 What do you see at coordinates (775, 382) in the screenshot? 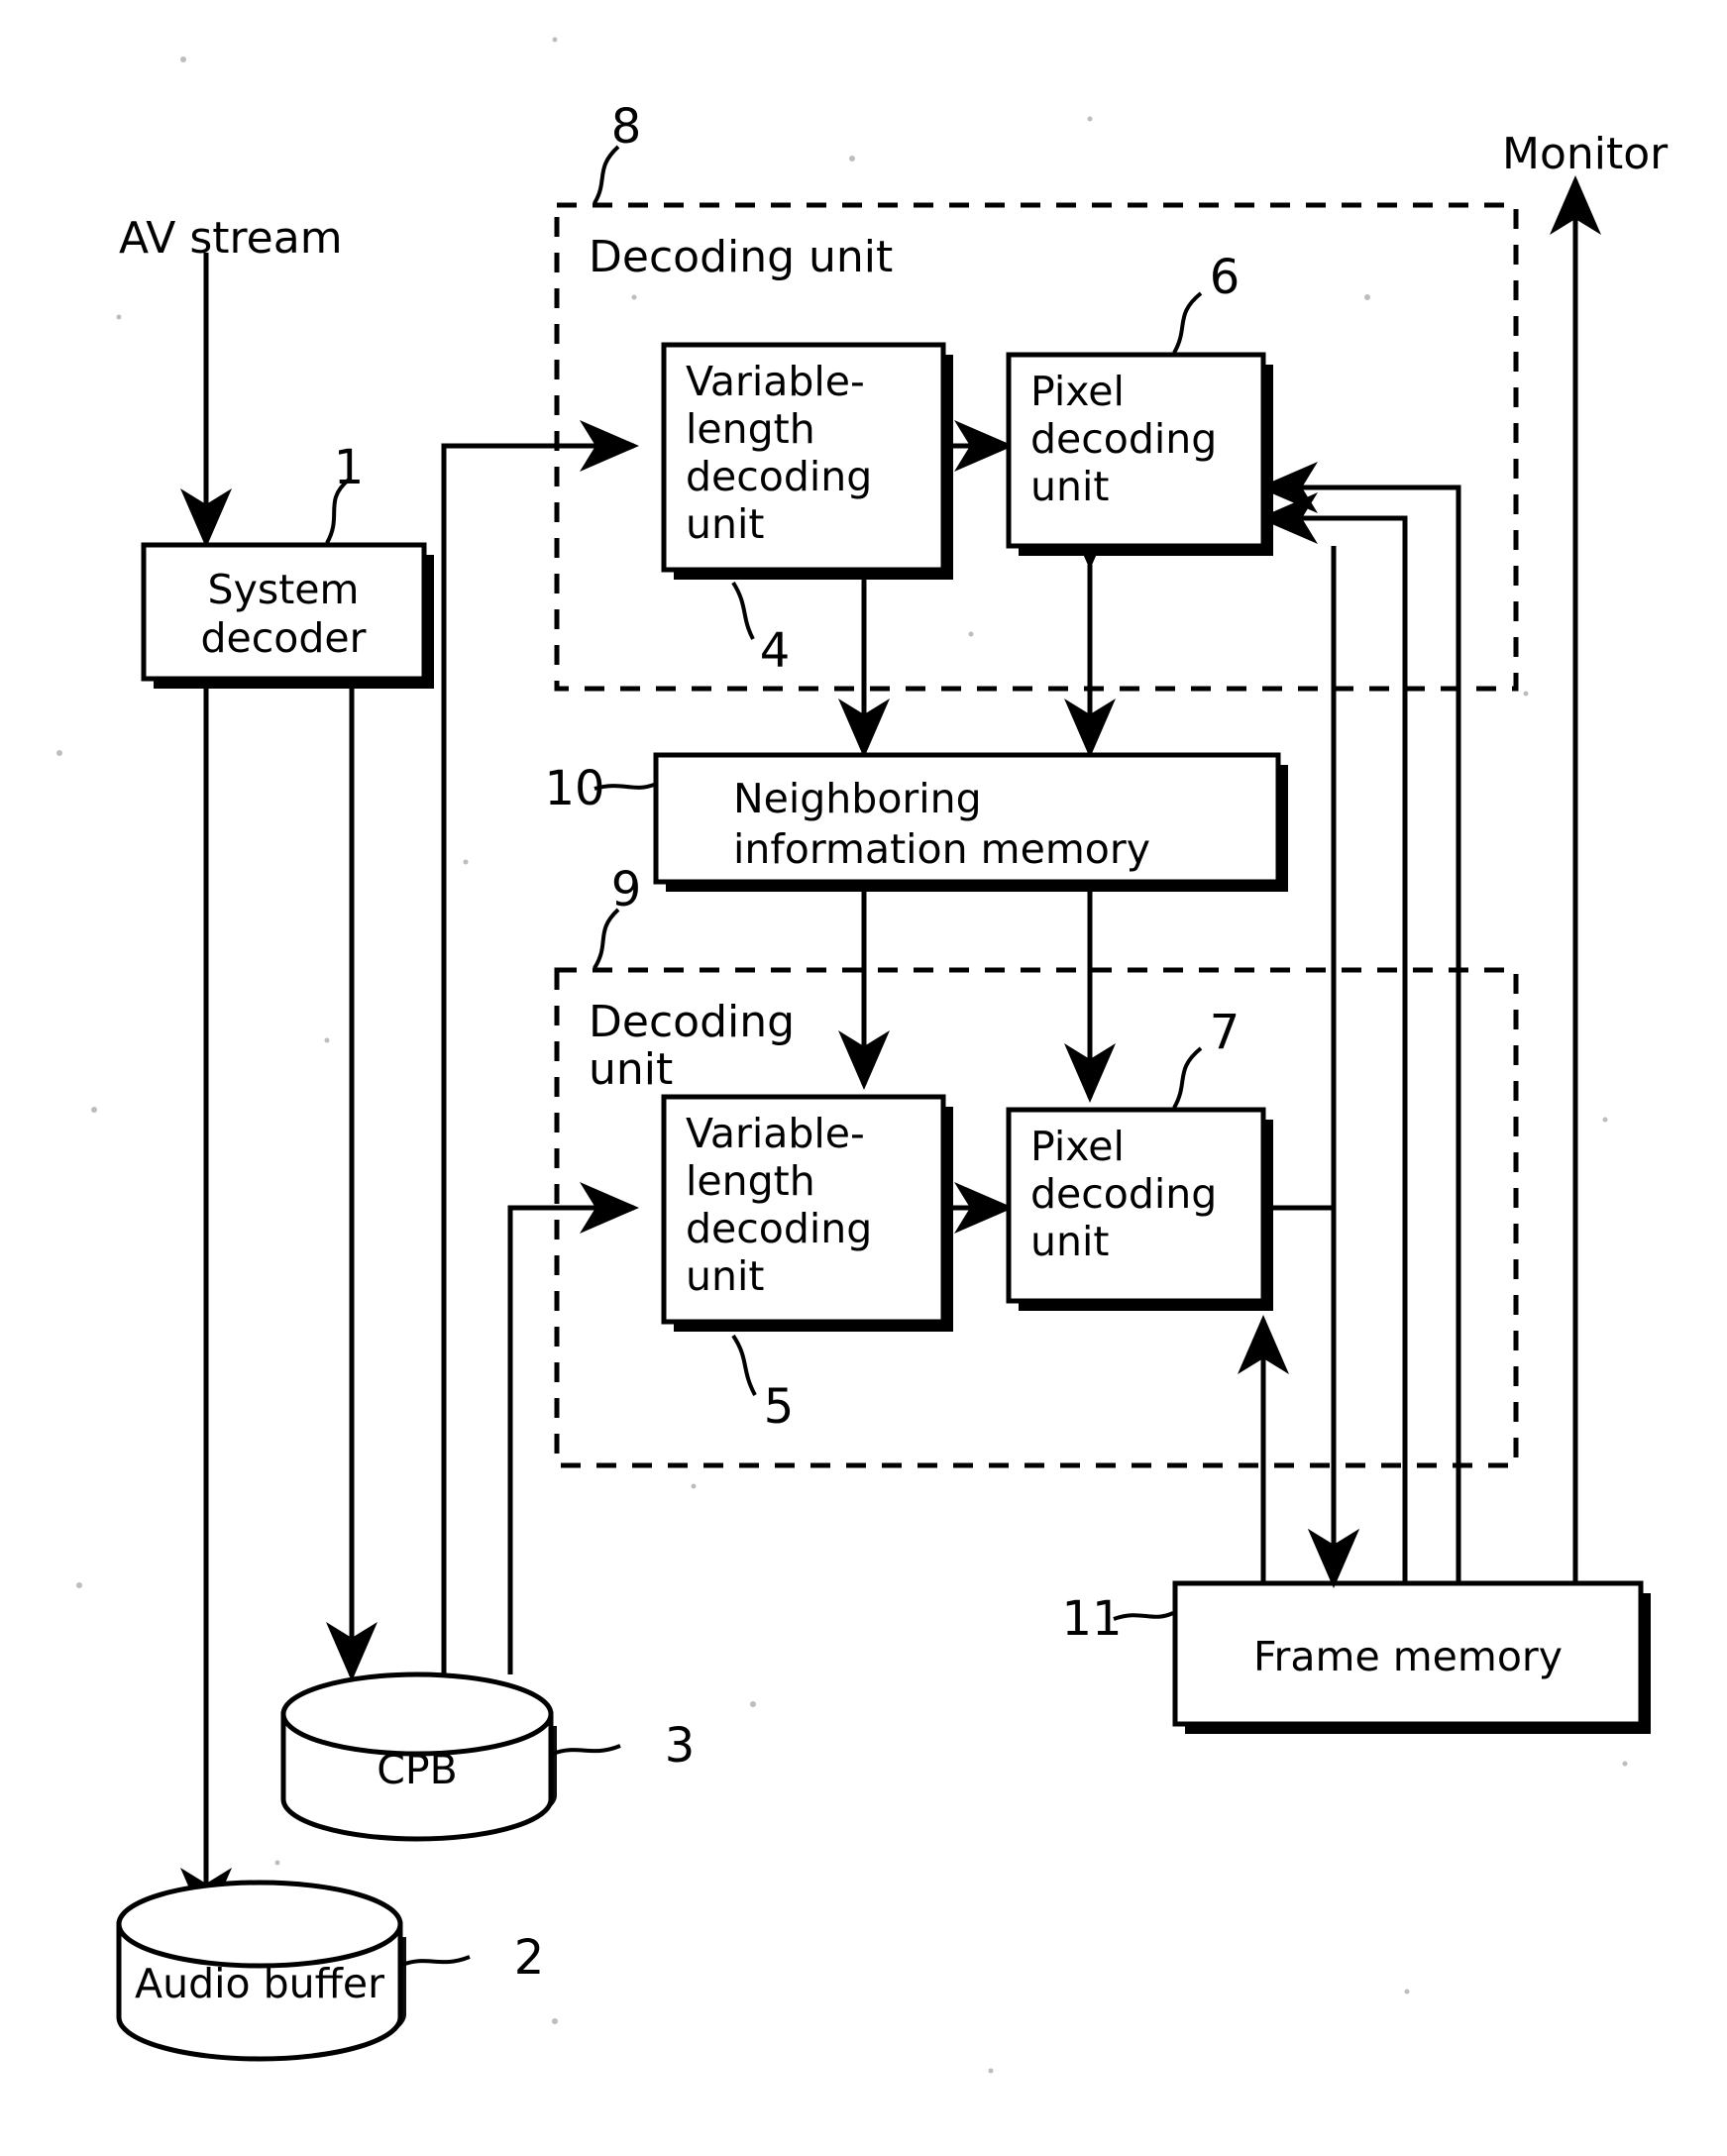
I see `vld-upper-label-line1: Variable-` at bounding box center [775, 382].